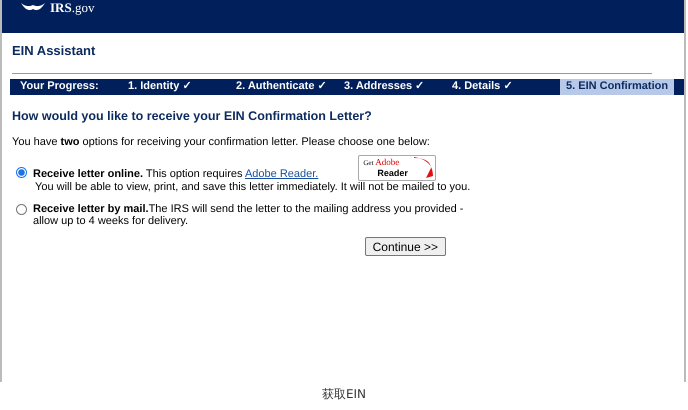 This screenshot has width=688, height=410. I want to click on progress-step: 3. Addresses ✓, so click(398, 86).